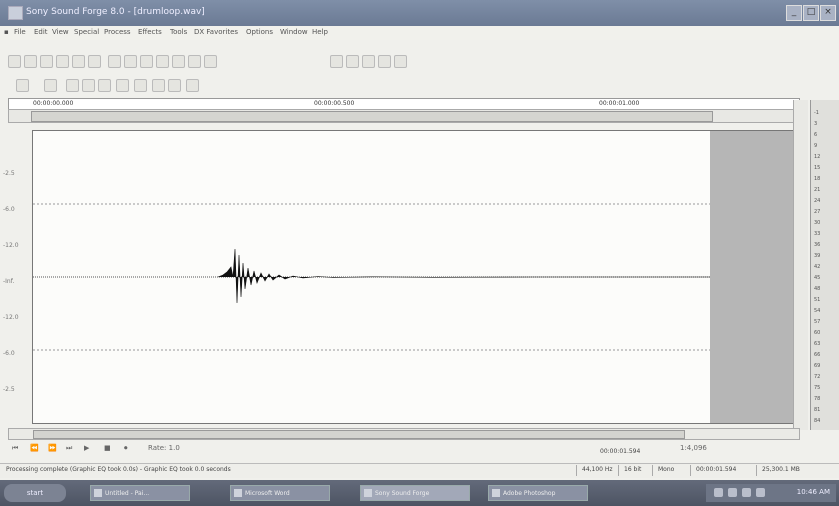  I want to click on minimize-button: _, so click(794, 13).